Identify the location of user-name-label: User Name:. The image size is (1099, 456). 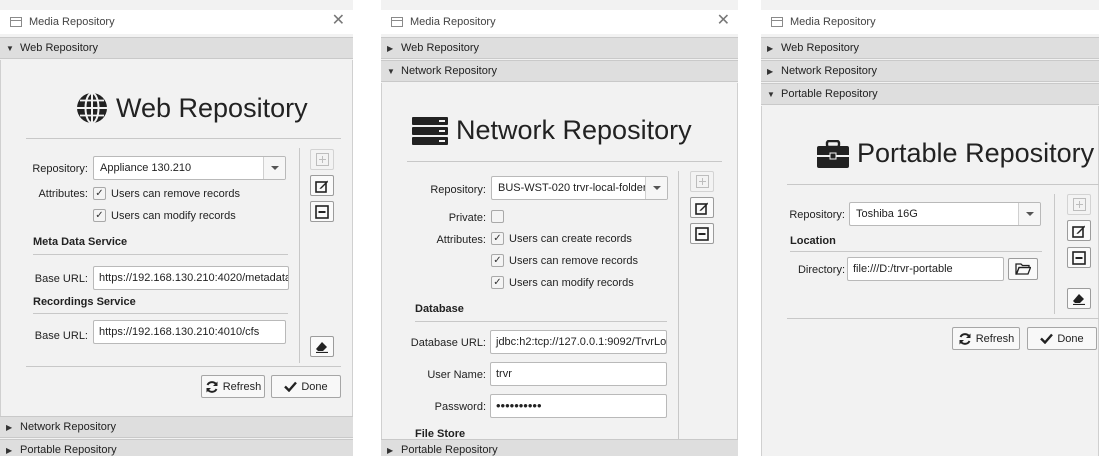
(456, 375).